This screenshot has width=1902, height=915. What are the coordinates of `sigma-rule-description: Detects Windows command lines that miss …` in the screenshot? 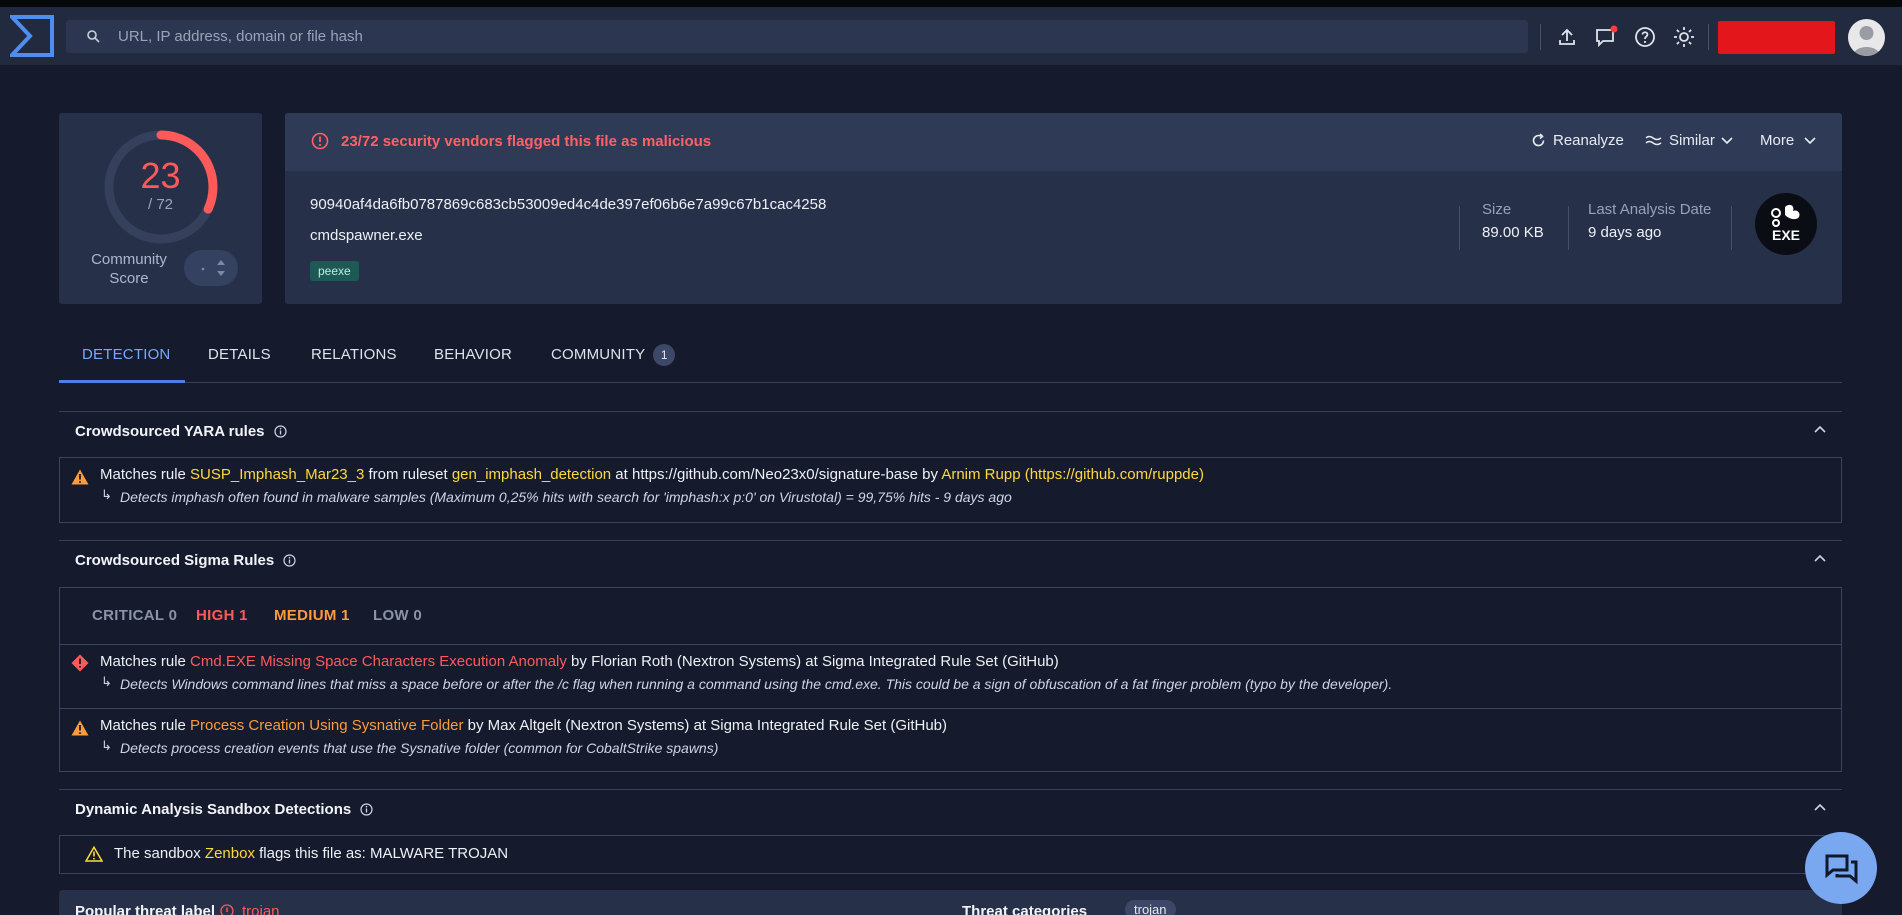 It's located at (756, 684).